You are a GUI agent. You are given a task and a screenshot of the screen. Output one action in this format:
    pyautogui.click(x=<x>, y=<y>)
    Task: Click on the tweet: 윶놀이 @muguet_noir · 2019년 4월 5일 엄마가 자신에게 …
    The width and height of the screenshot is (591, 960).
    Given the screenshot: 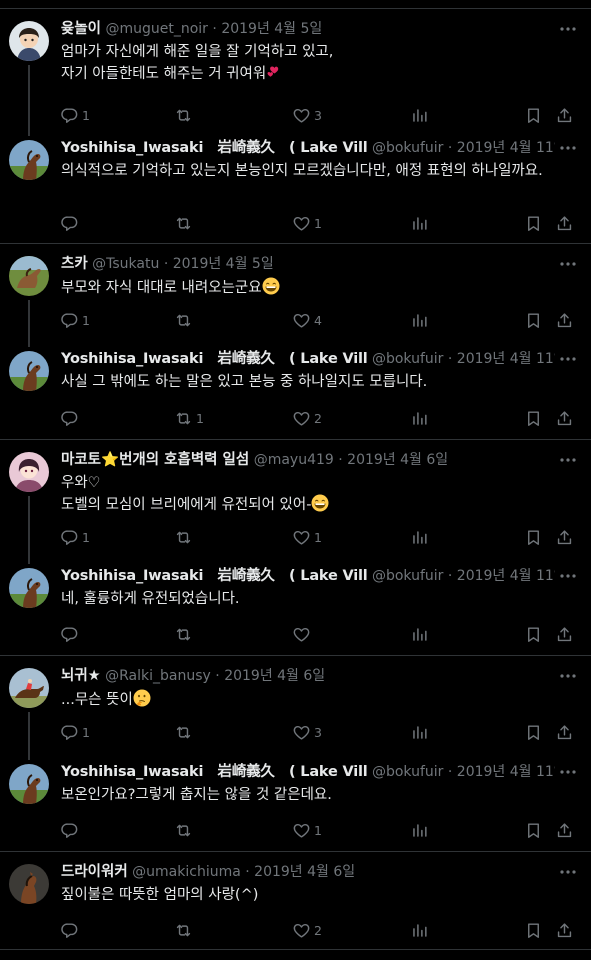 What is the action you would take?
    pyautogui.click(x=295, y=68)
    